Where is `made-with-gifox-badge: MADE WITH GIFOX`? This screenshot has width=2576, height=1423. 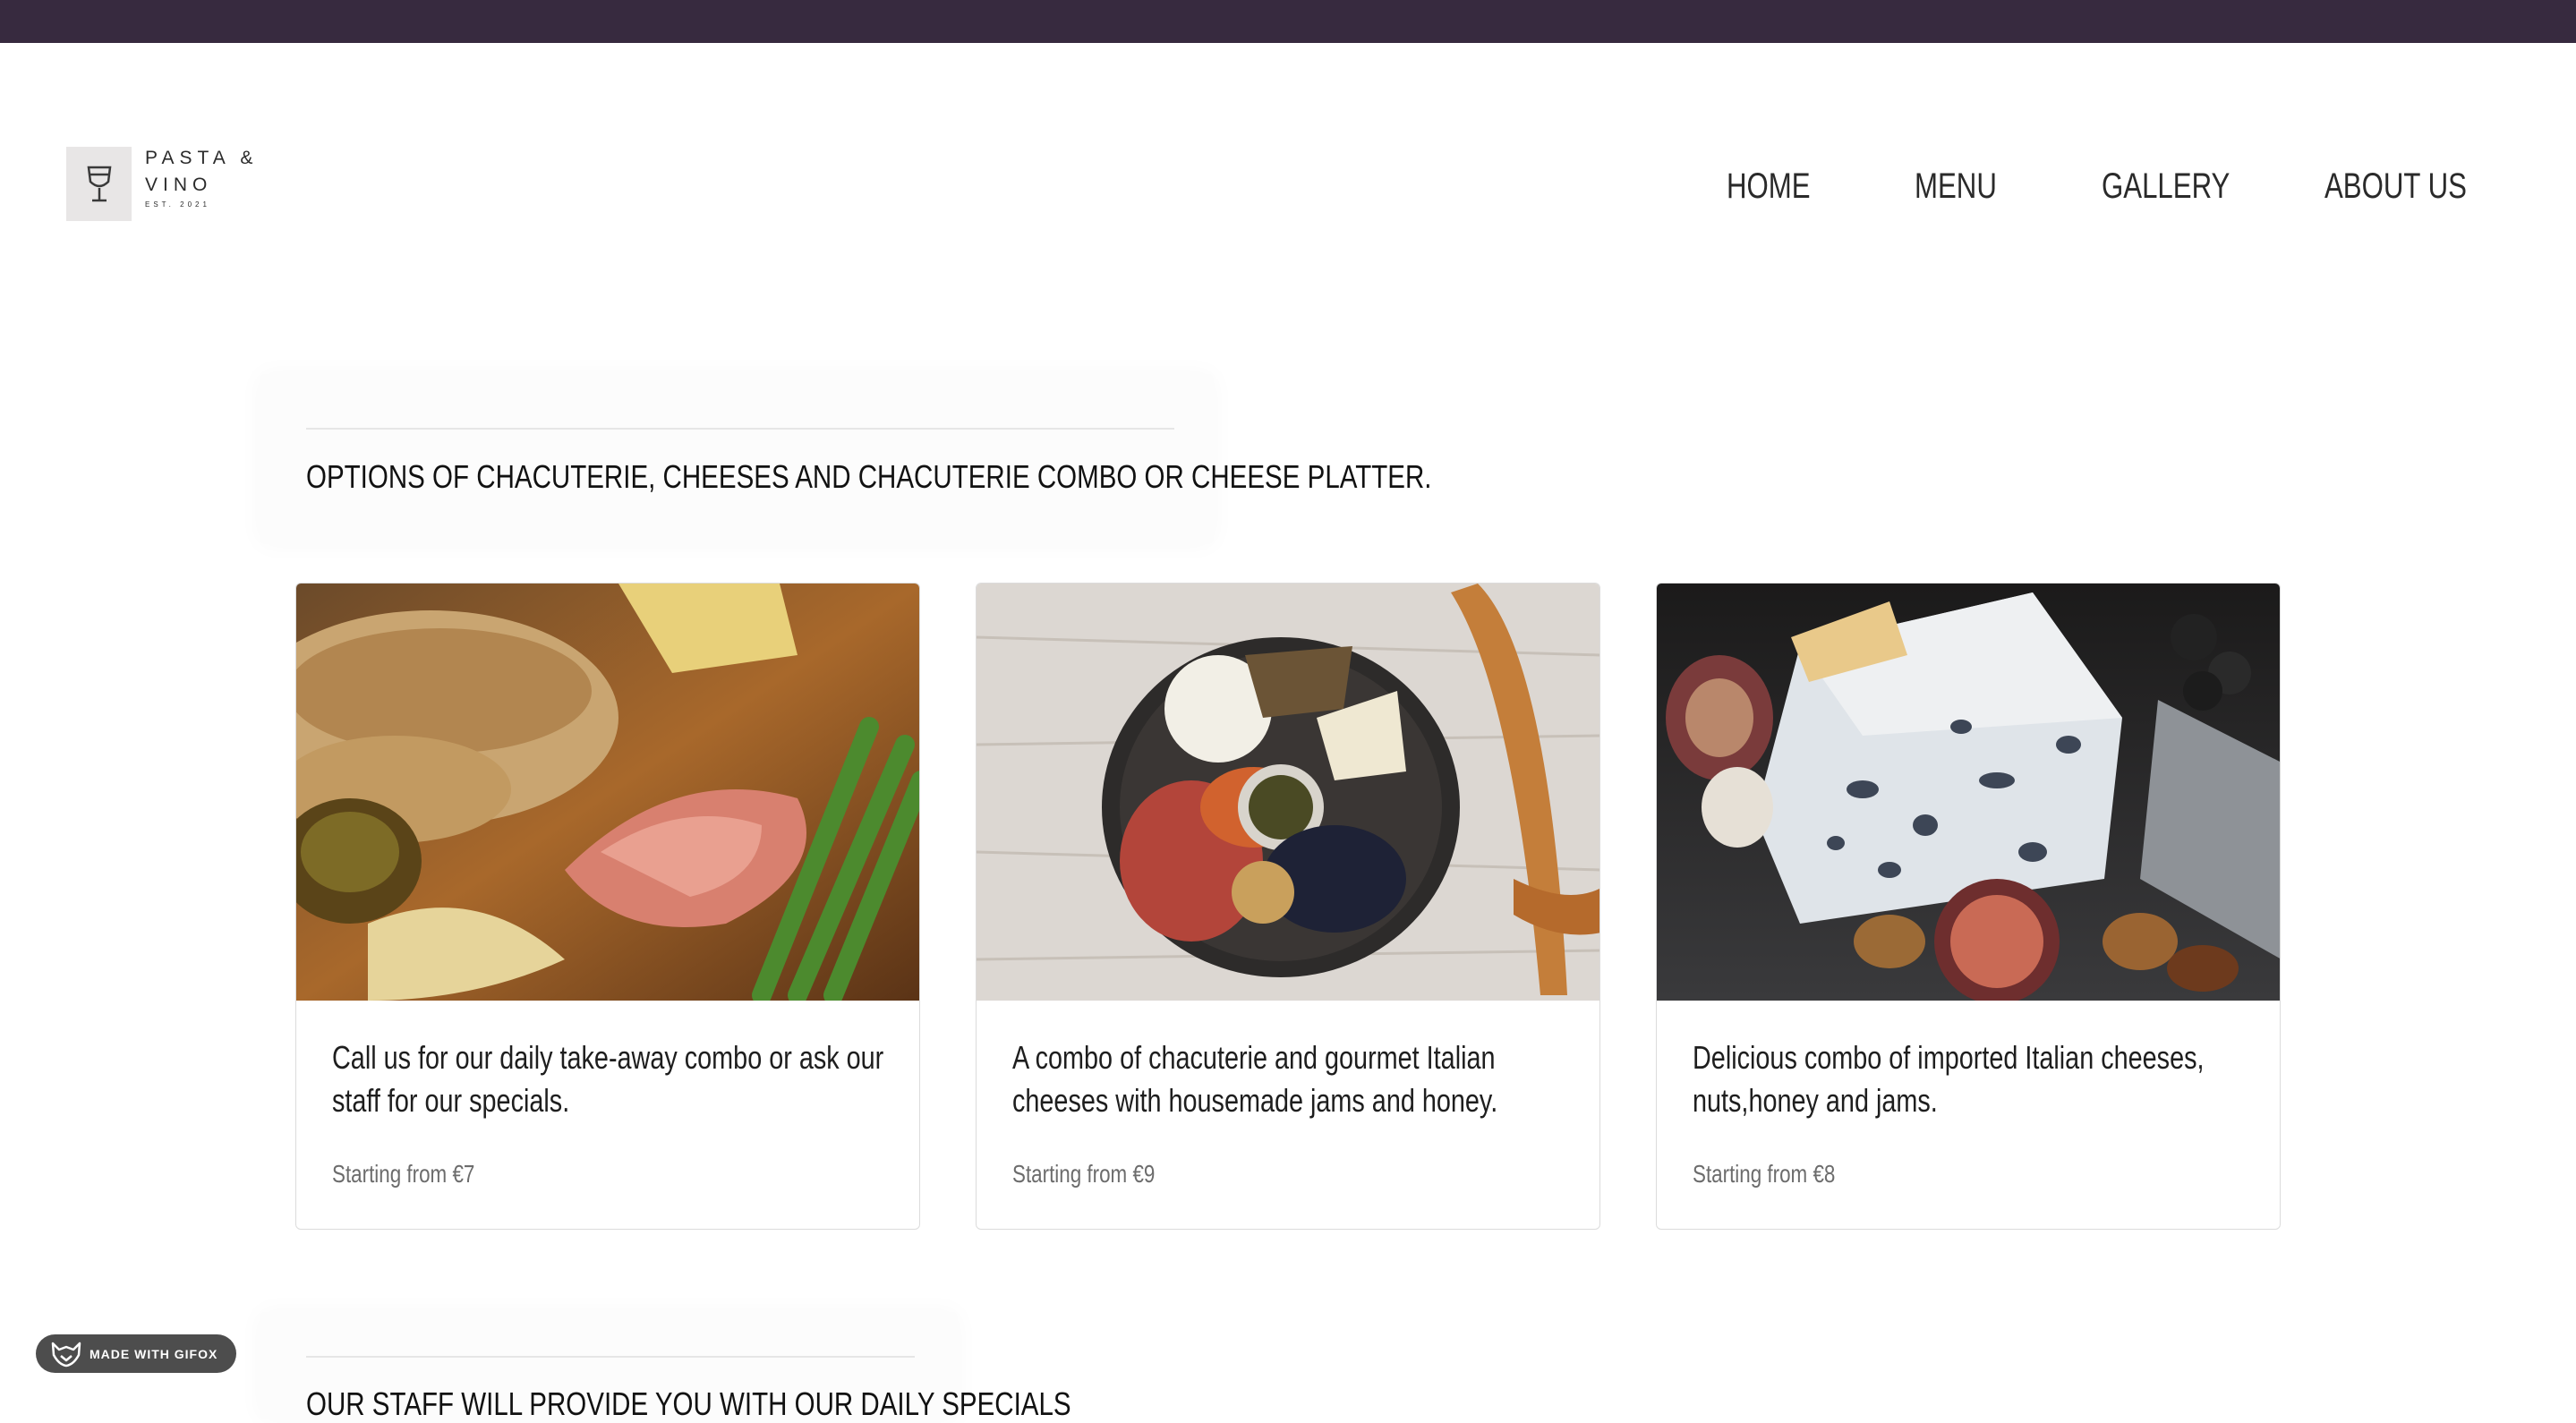 made-with-gifox-badge: MADE WITH GIFOX is located at coordinates (136, 1353).